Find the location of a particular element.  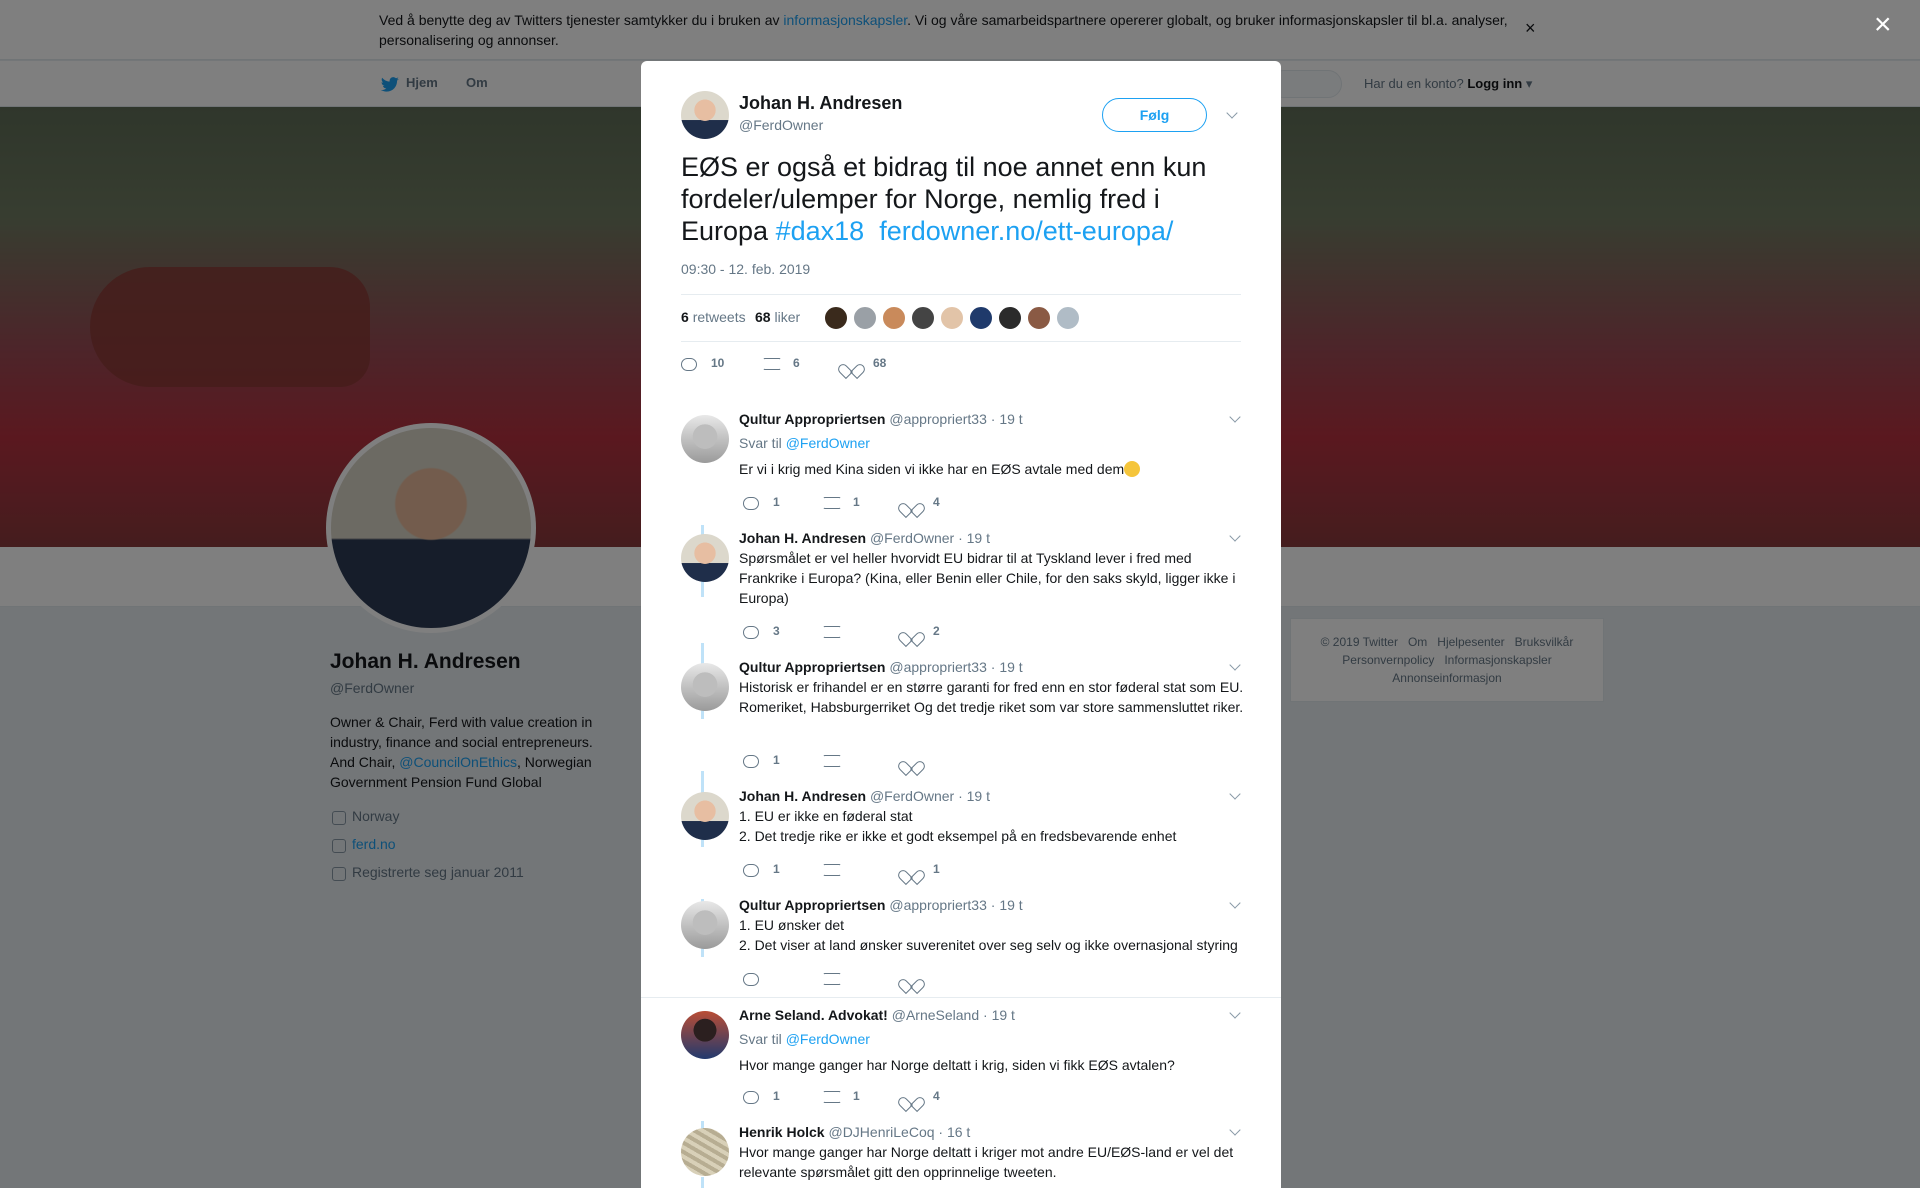

author-handle: @FerdOwner is located at coordinates (781, 125).